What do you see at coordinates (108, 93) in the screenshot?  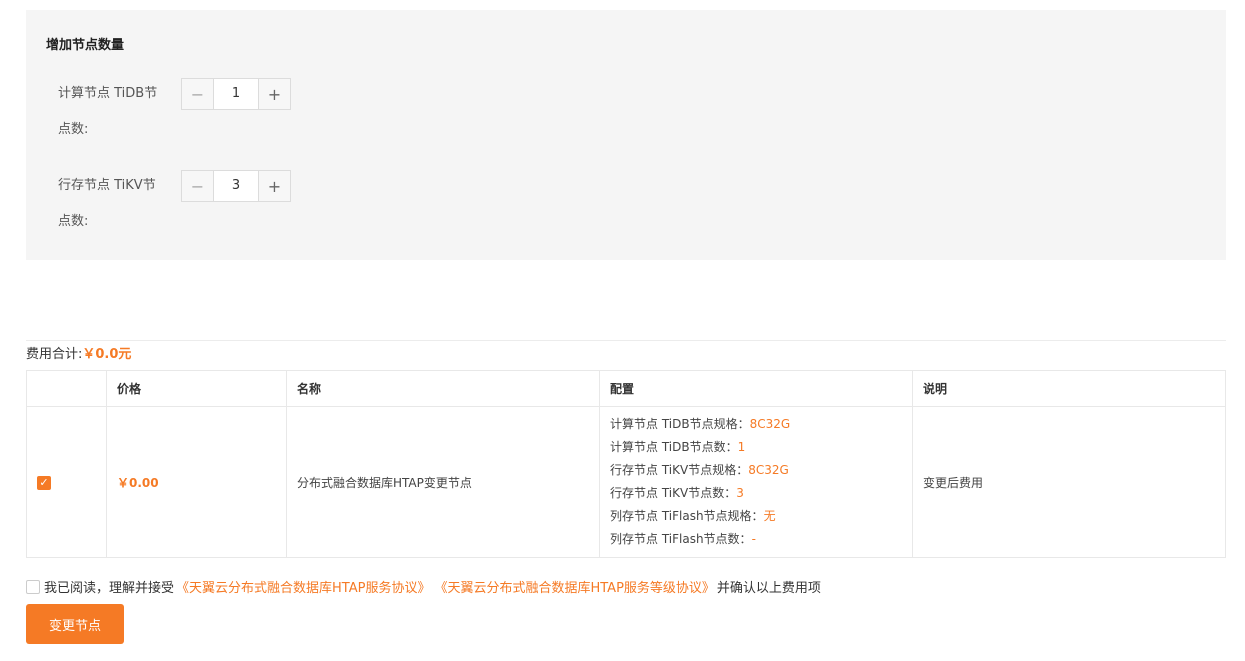 I see `tidb-label-line1: 计算节点 TiDB节` at bounding box center [108, 93].